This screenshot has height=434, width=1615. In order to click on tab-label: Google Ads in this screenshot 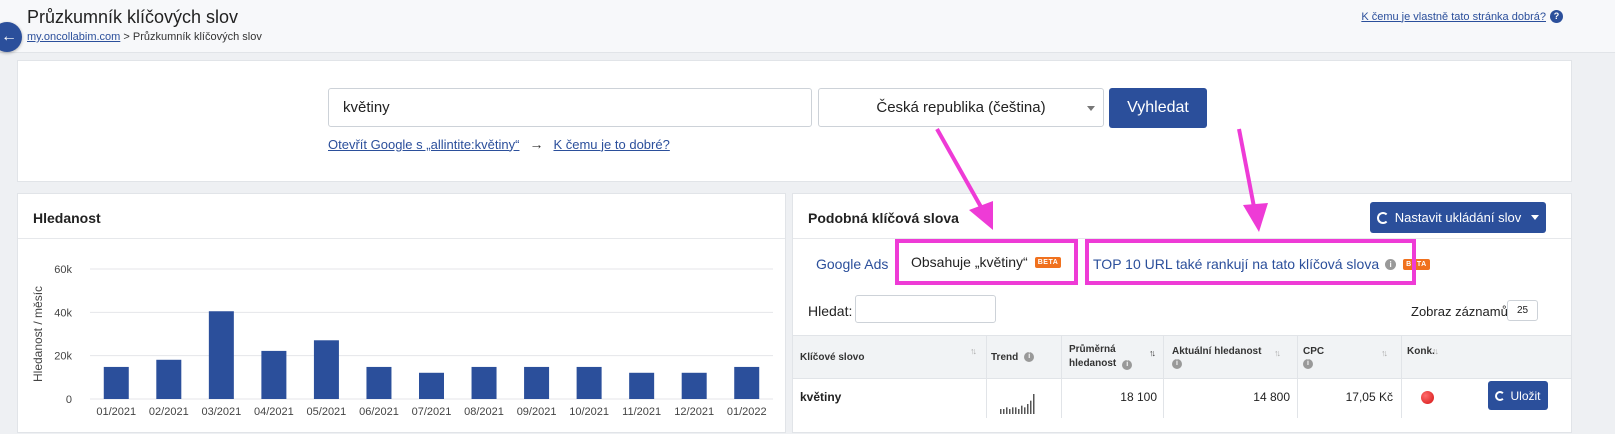, I will do `click(852, 264)`.